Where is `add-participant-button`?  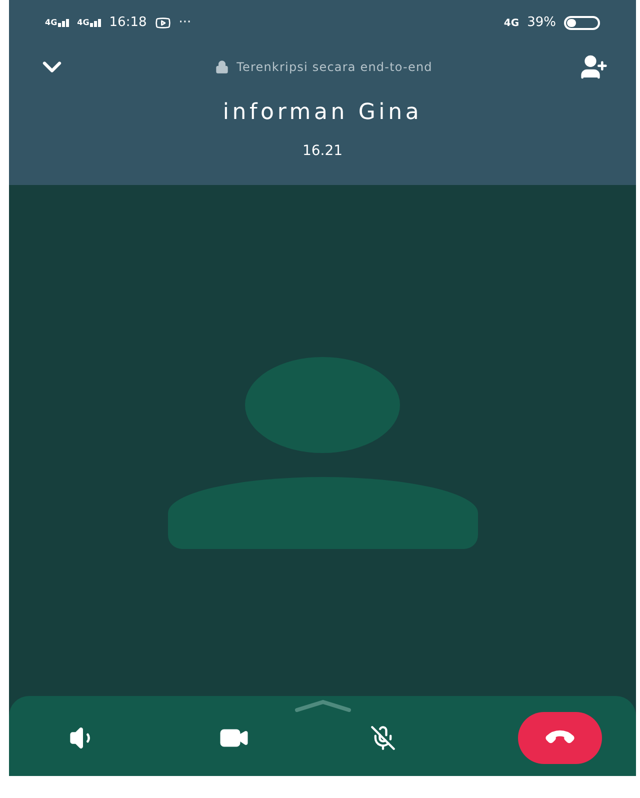 add-participant-button is located at coordinates (594, 67).